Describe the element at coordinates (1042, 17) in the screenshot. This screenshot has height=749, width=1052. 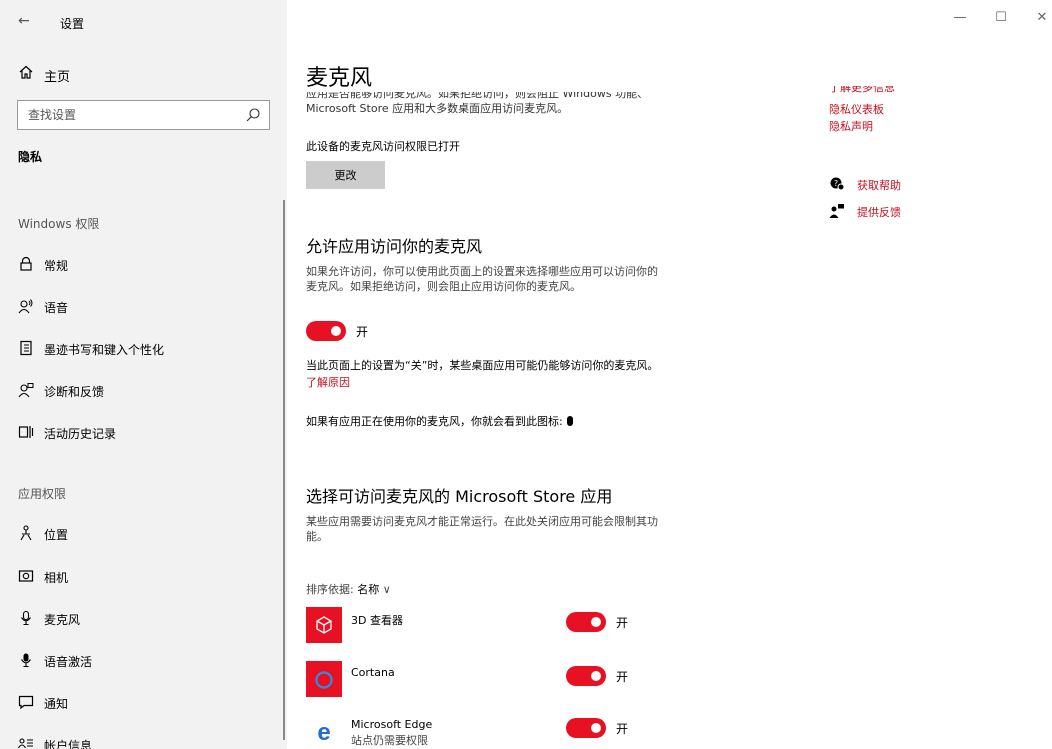
I see `close-button: ✕` at that location.